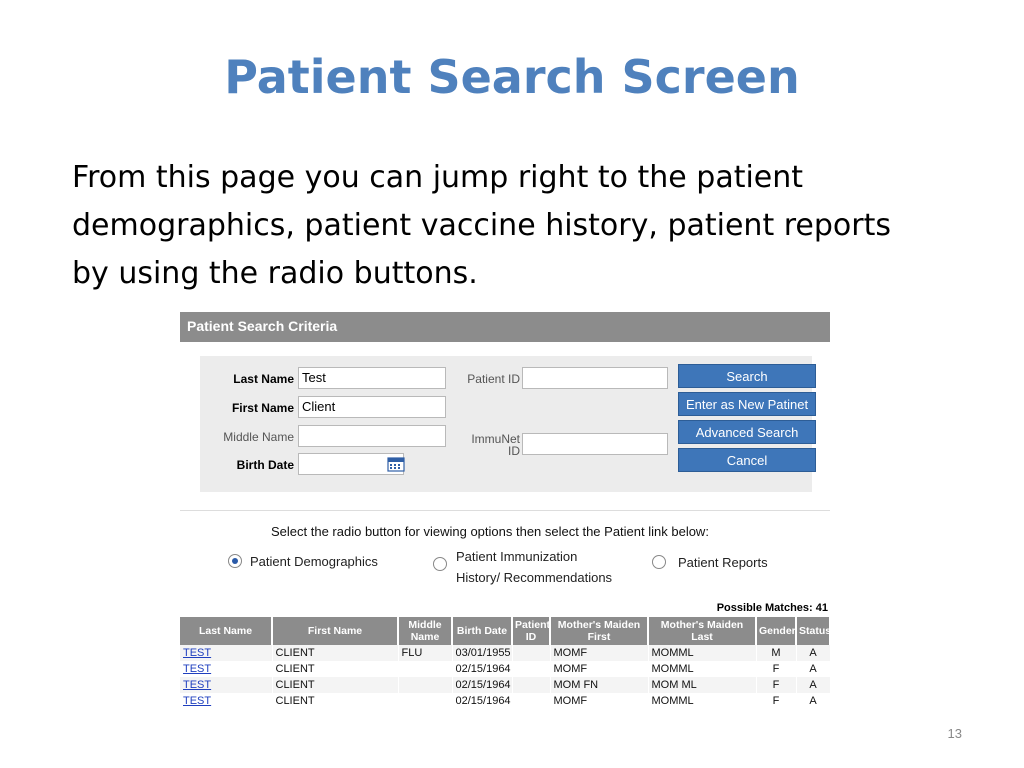  Describe the element at coordinates (776, 653) in the screenshot. I see `table-cell: M` at that location.